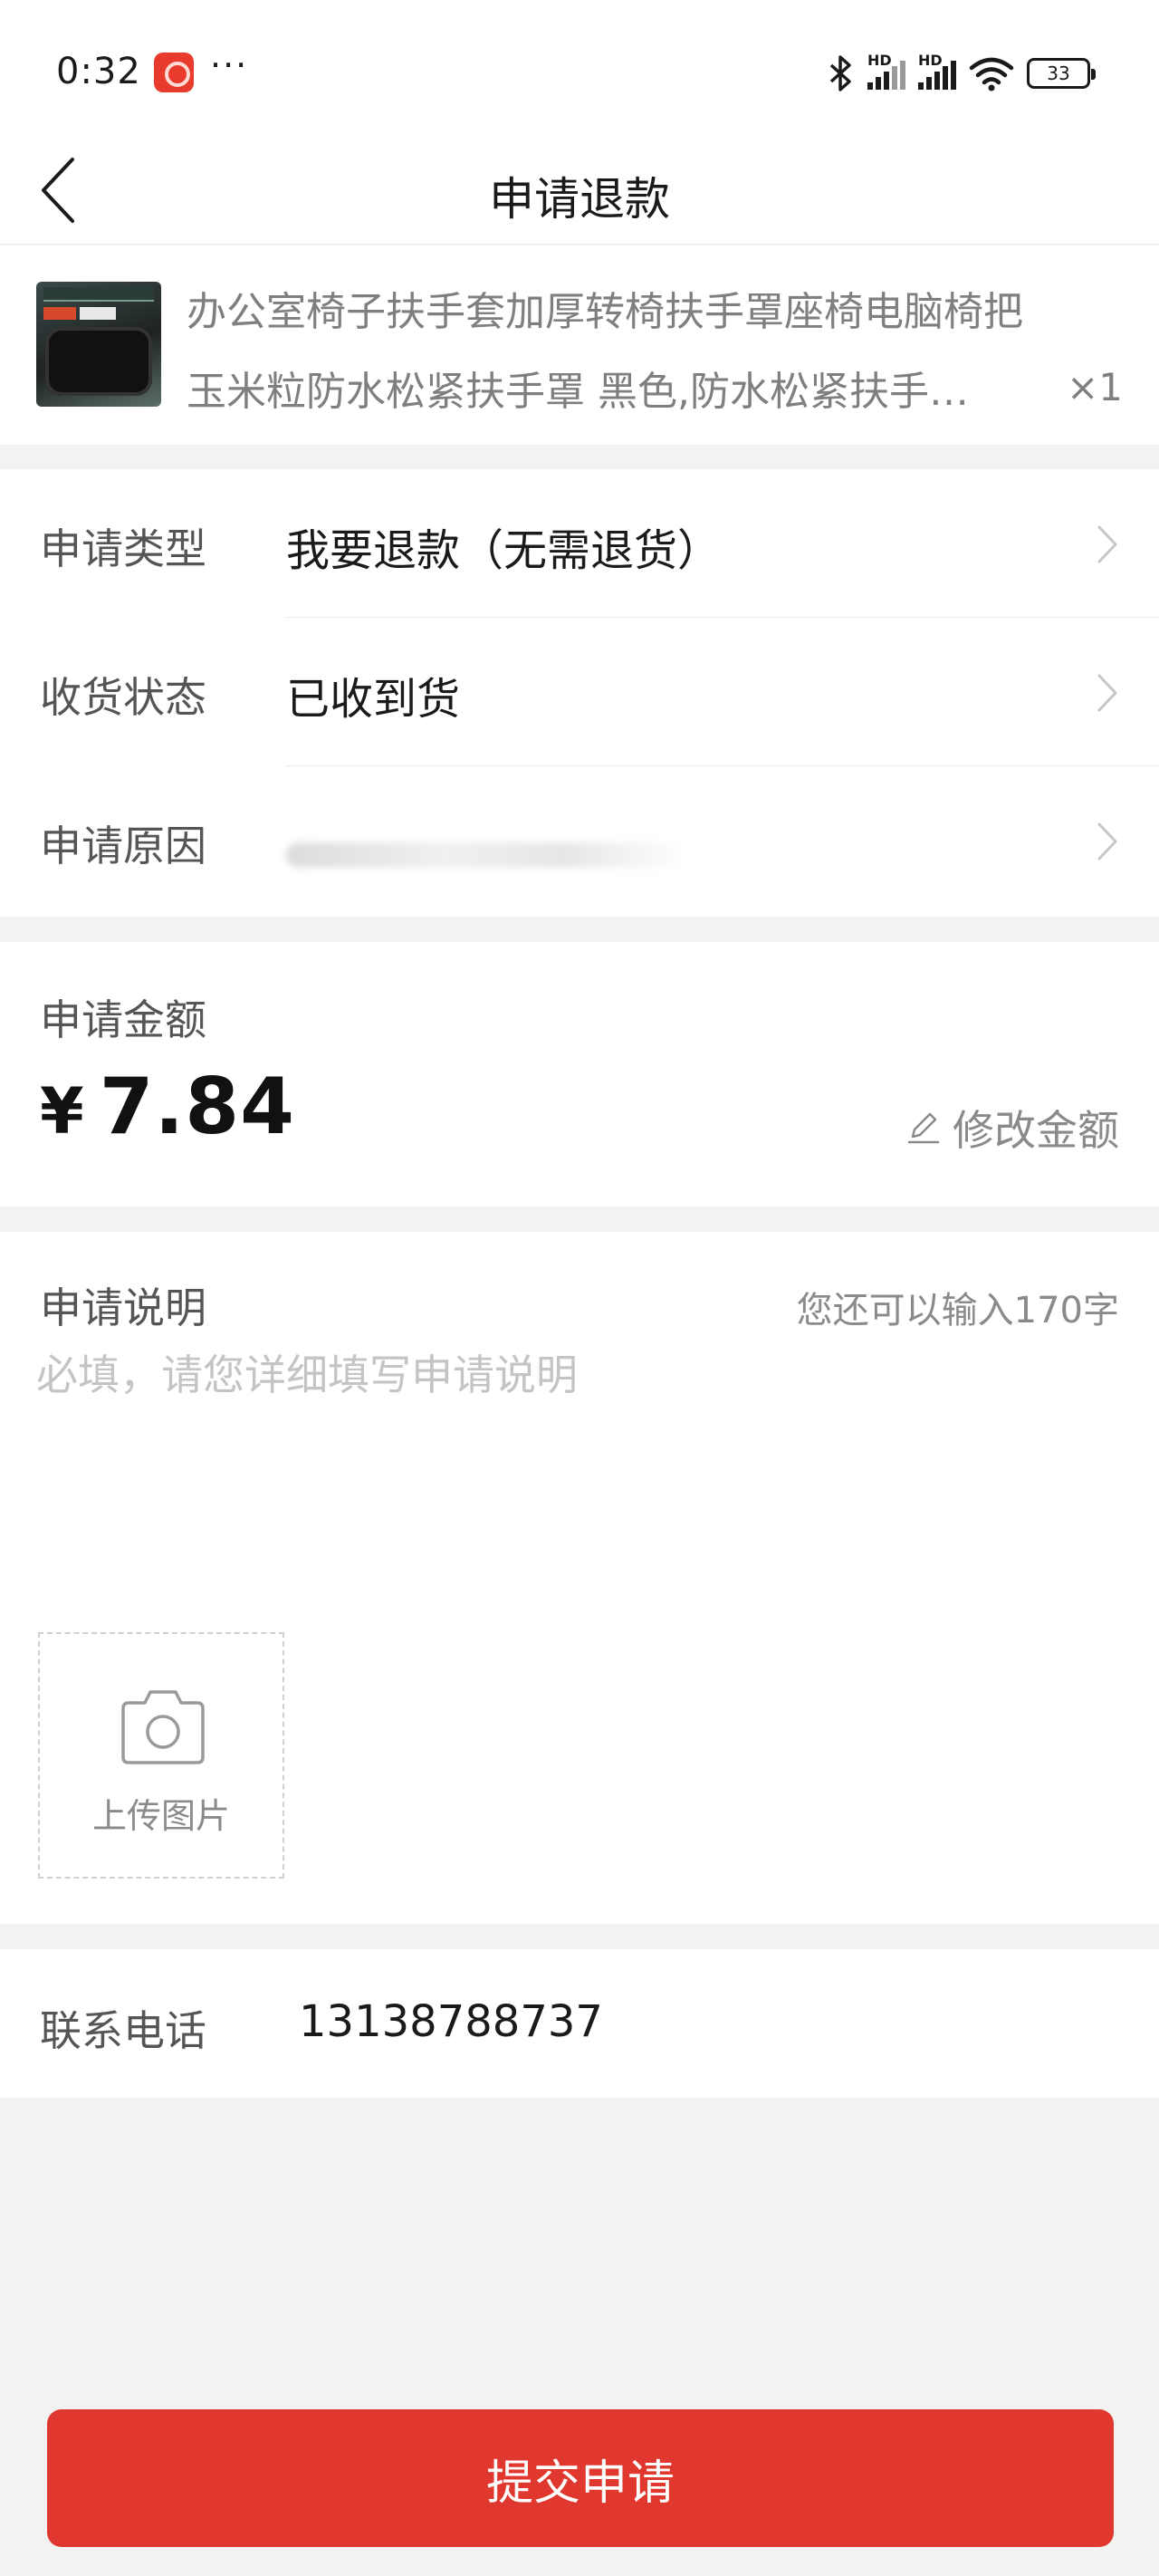  Describe the element at coordinates (579, 199) in the screenshot. I see `page-title: 申请退款` at that location.